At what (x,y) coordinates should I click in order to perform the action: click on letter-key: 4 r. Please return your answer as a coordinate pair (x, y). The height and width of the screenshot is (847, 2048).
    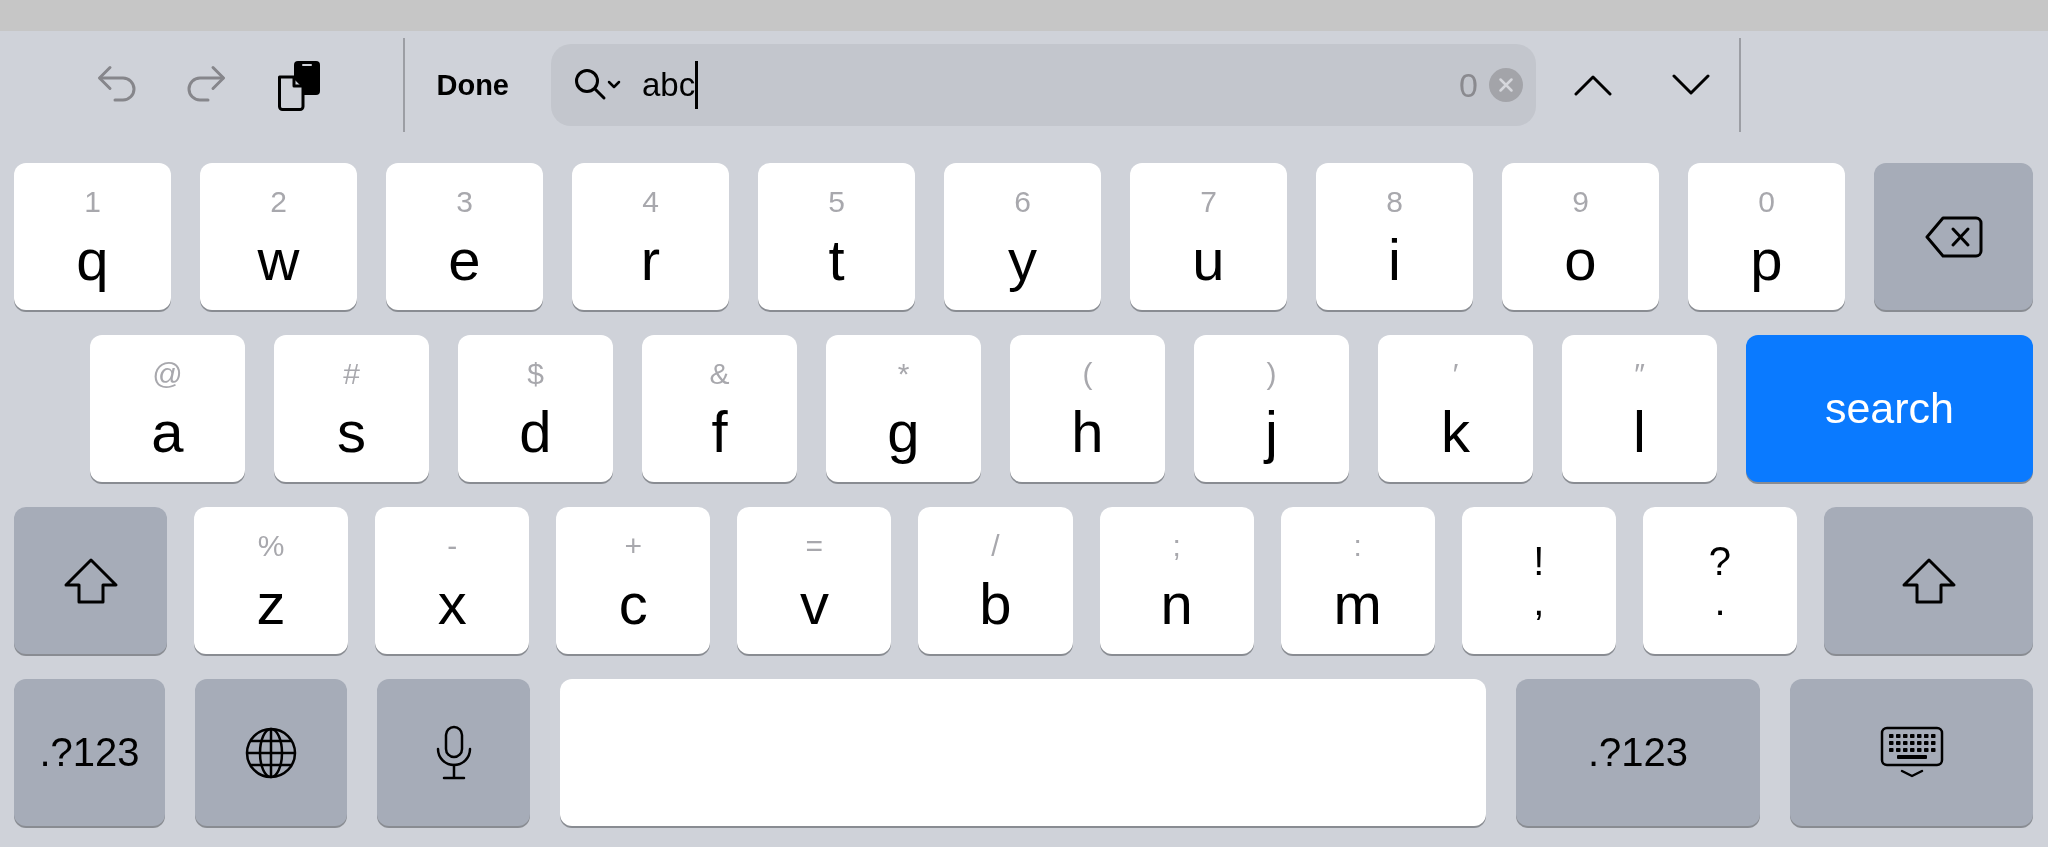
    Looking at the image, I should click on (650, 236).